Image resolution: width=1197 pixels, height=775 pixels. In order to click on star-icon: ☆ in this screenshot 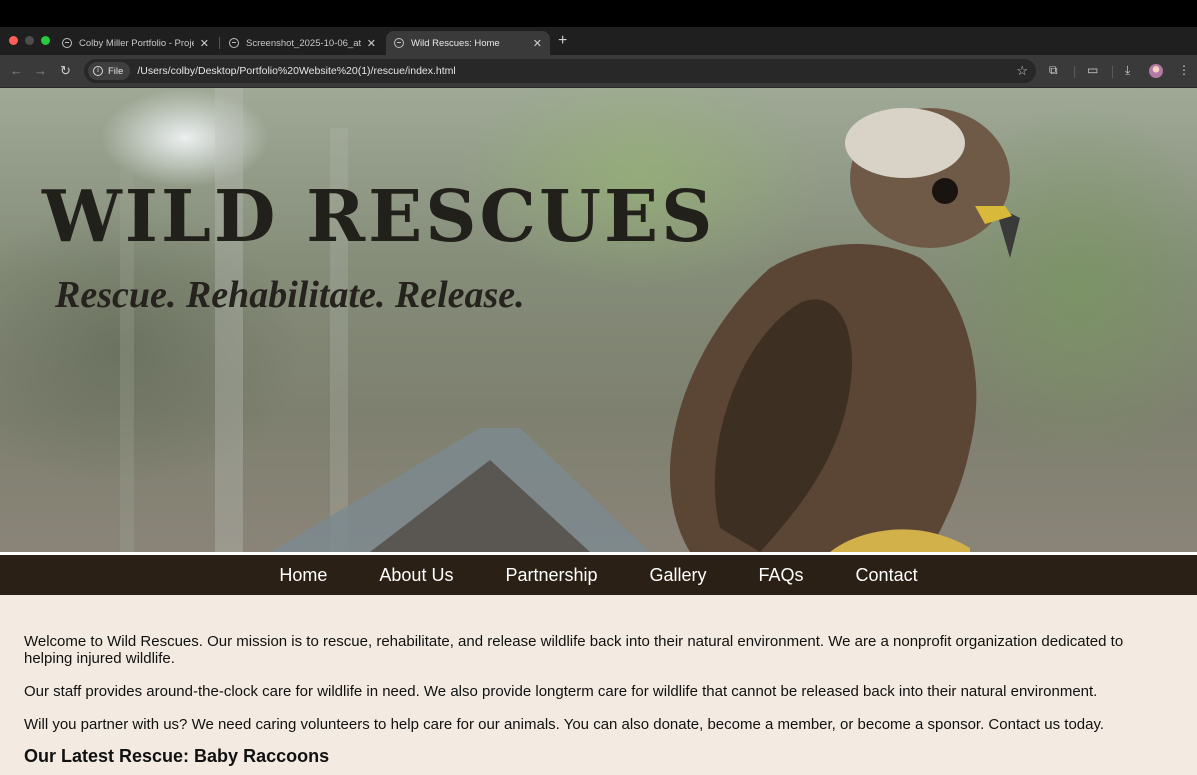, I will do `click(1022, 71)`.